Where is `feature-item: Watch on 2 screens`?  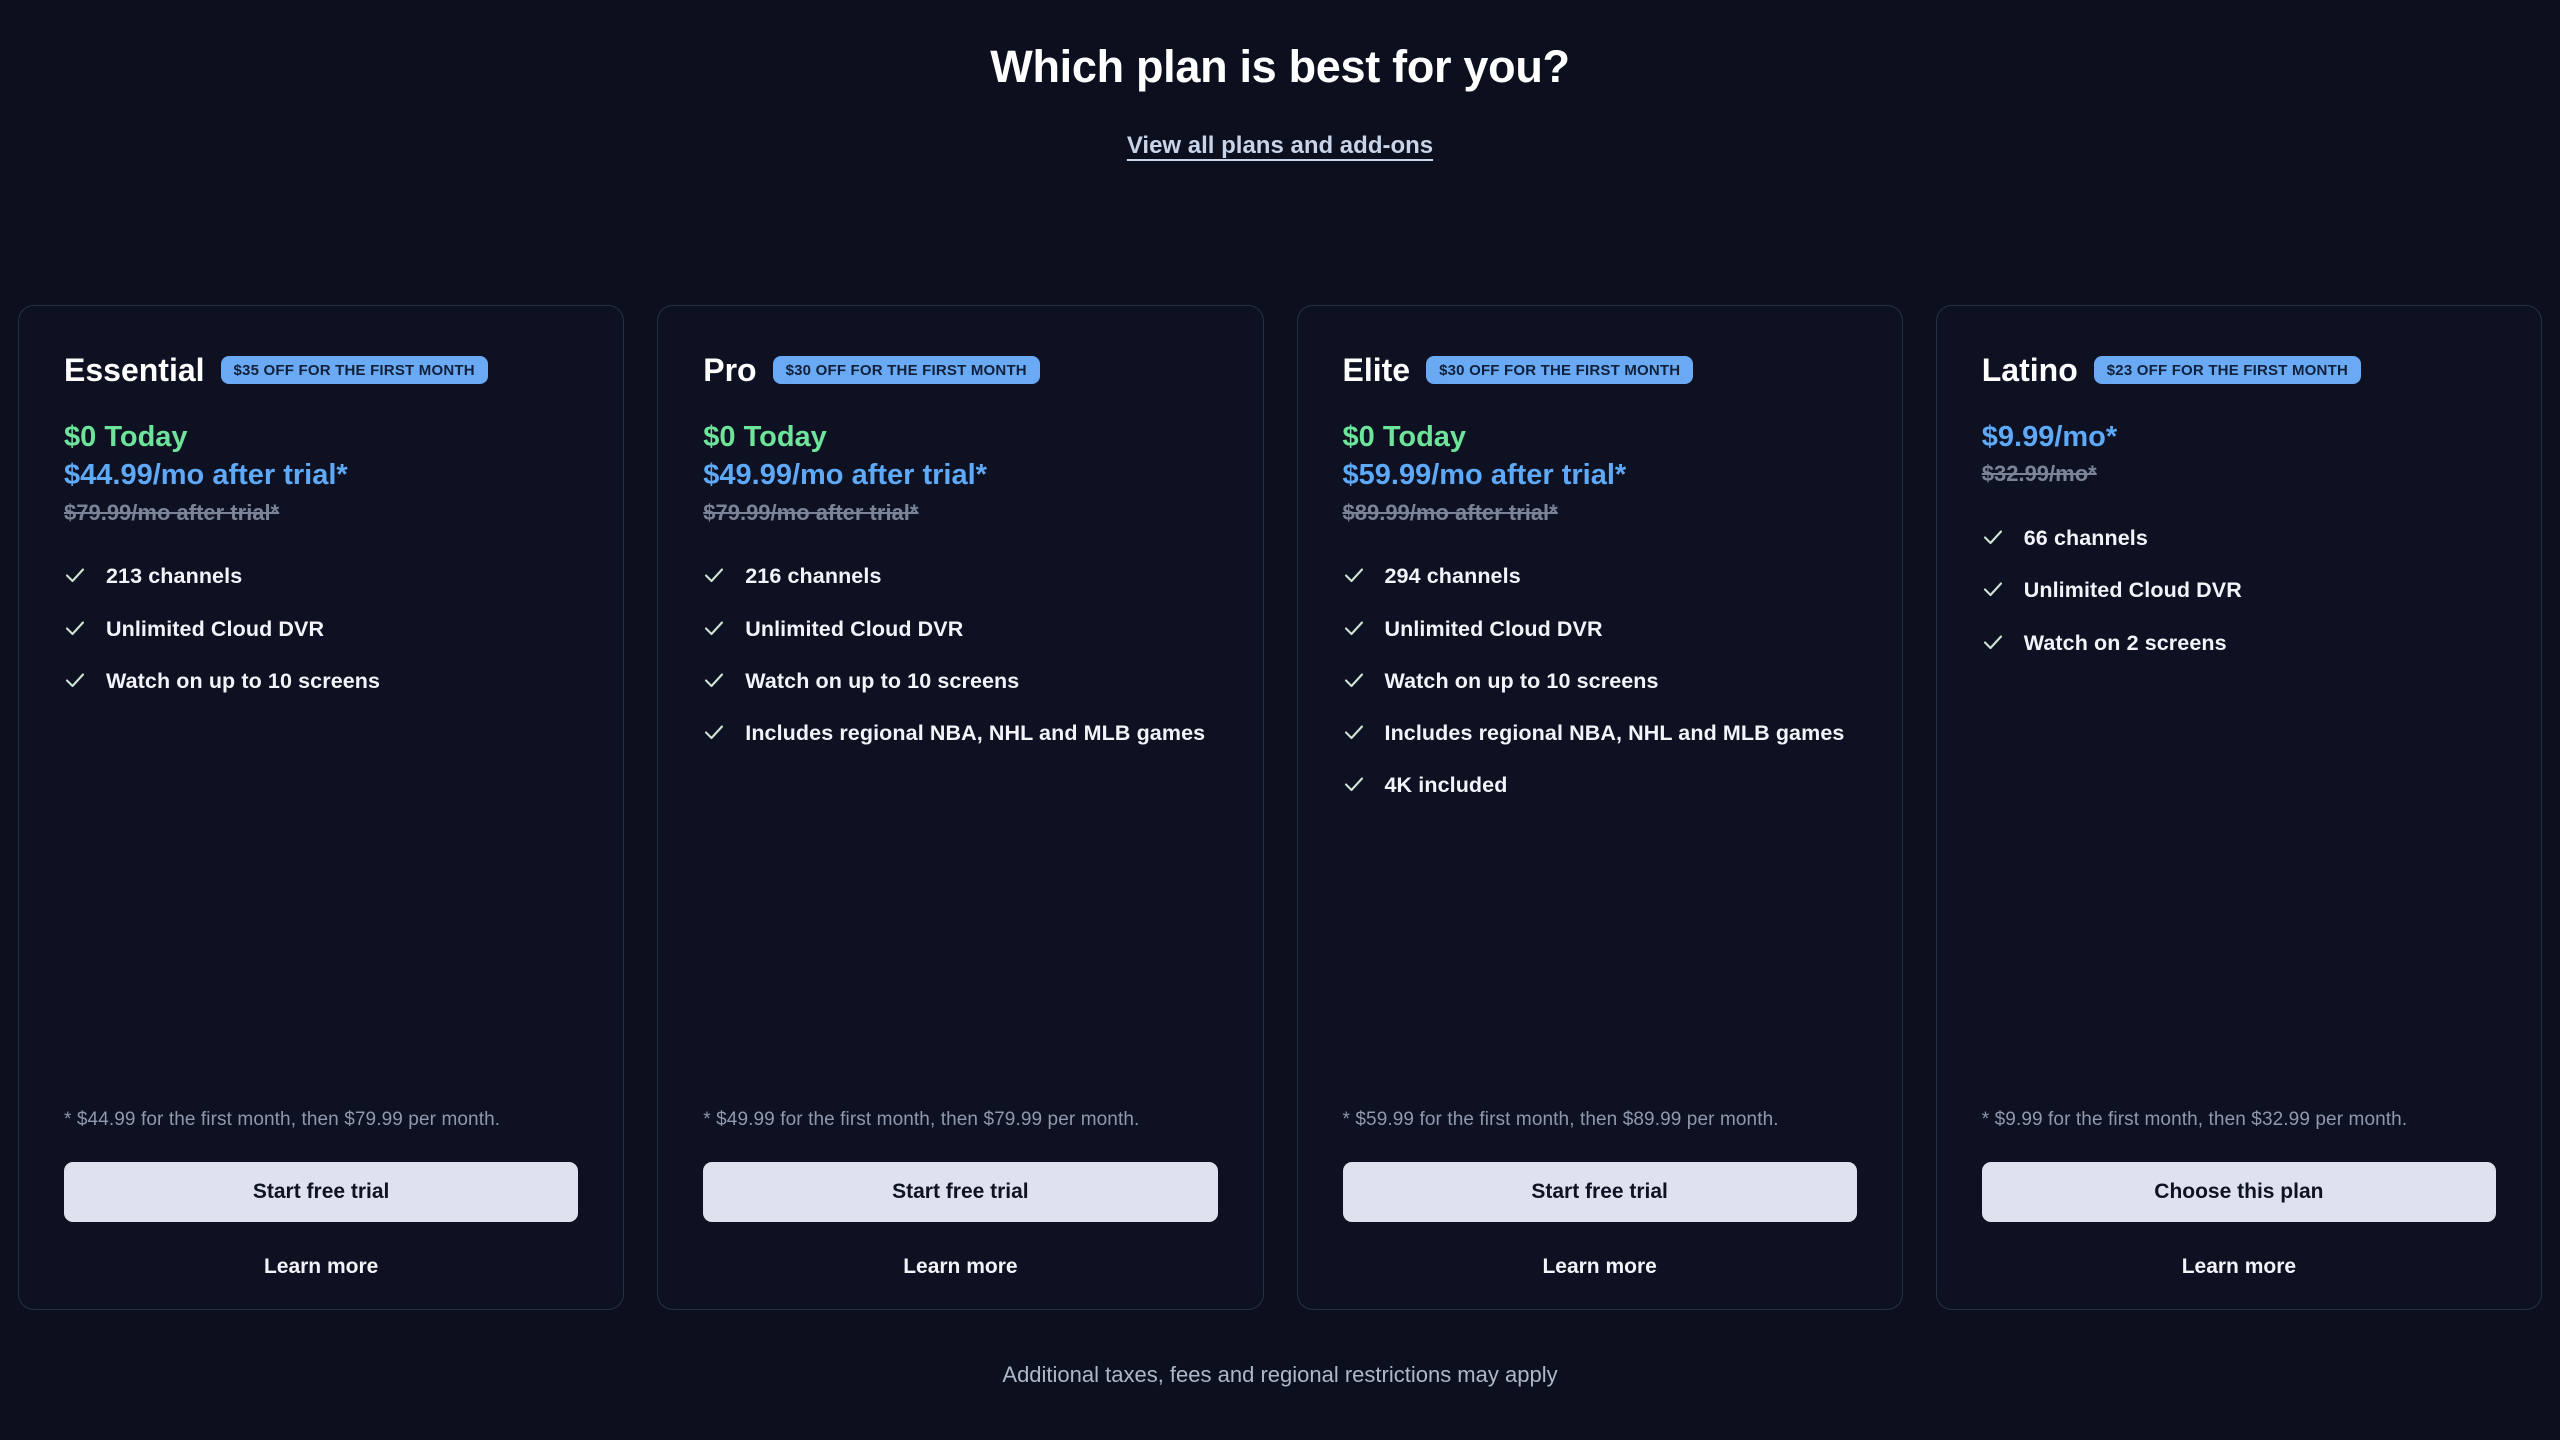 feature-item: Watch on 2 screens is located at coordinates (2239, 643).